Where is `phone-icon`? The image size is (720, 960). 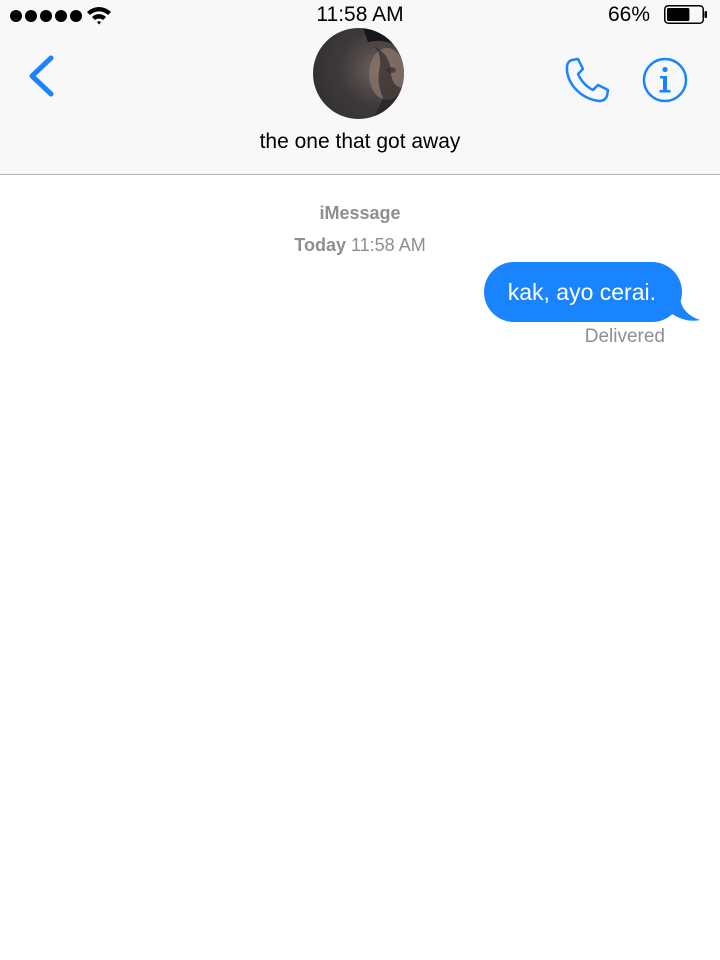
phone-icon is located at coordinates (587, 80).